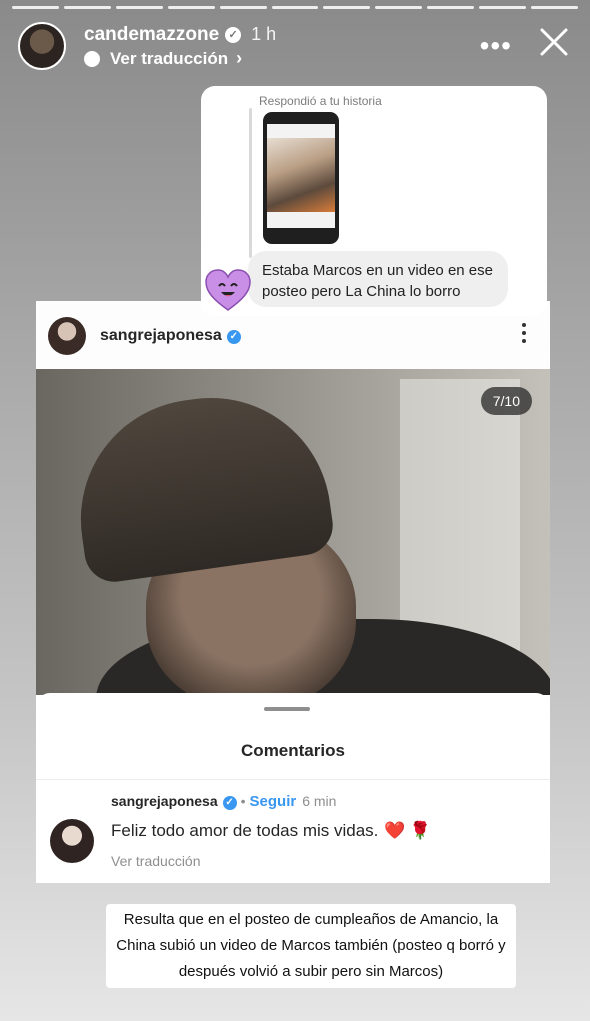 This screenshot has height=1021, width=590. Describe the element at coordinates (72, 841) in the screenshot. I see `comment-avatar` at that location.